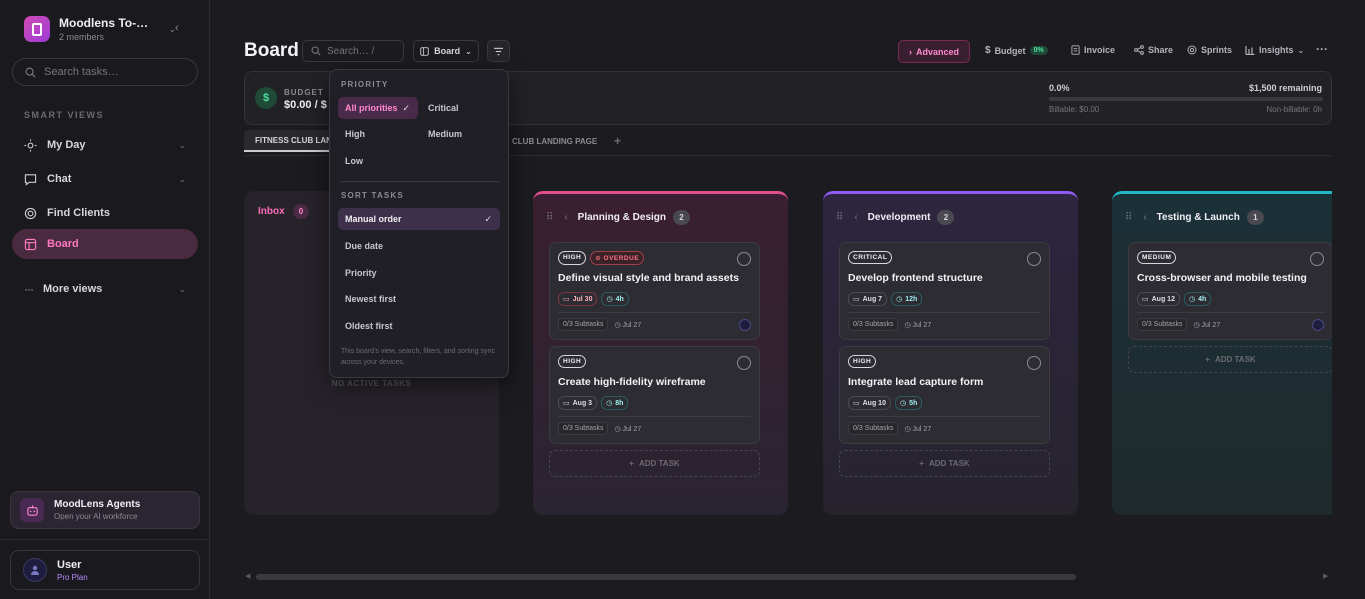  What do you see at coordinates (1038, 50) in the screenshot?
I see `budget-percent-badge: 0%` at bounding box center [1038, 50].